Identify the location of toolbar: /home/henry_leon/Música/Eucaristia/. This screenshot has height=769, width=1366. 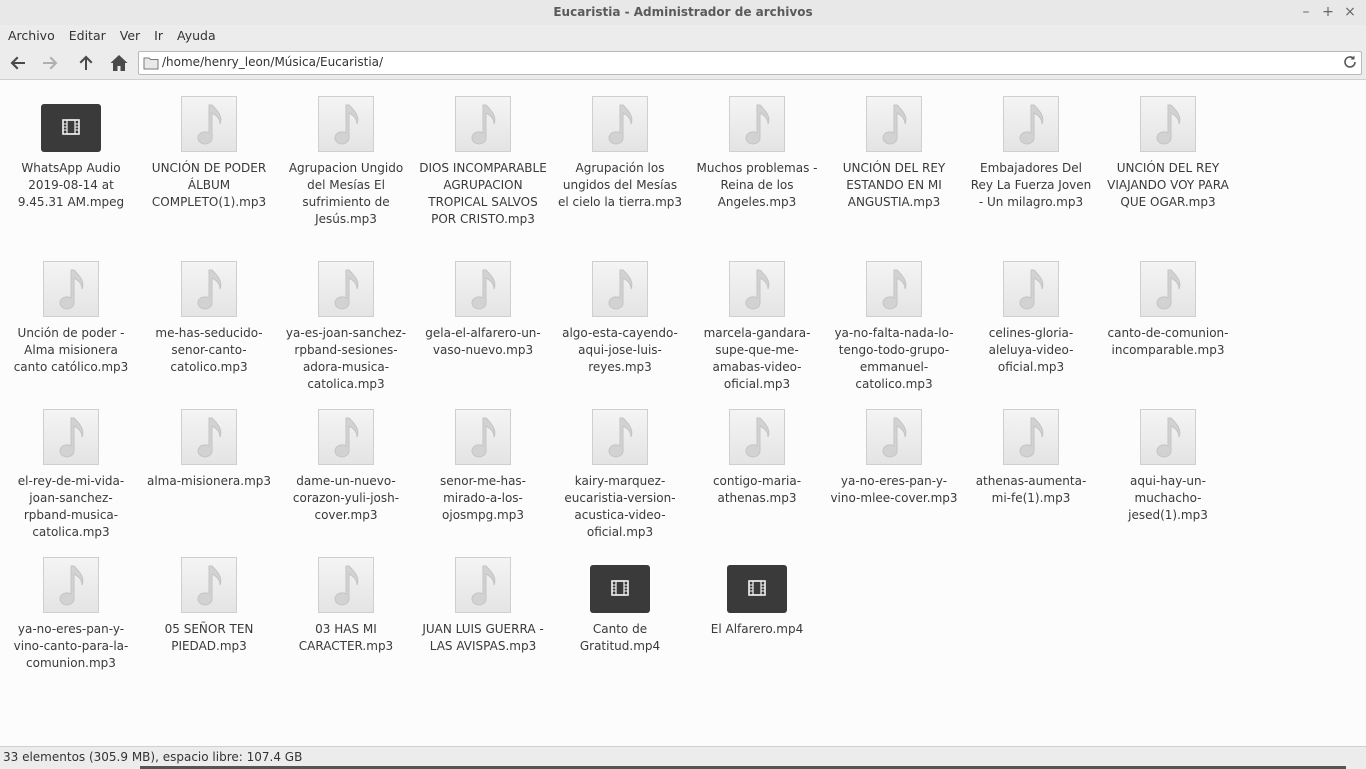
(683, 63).